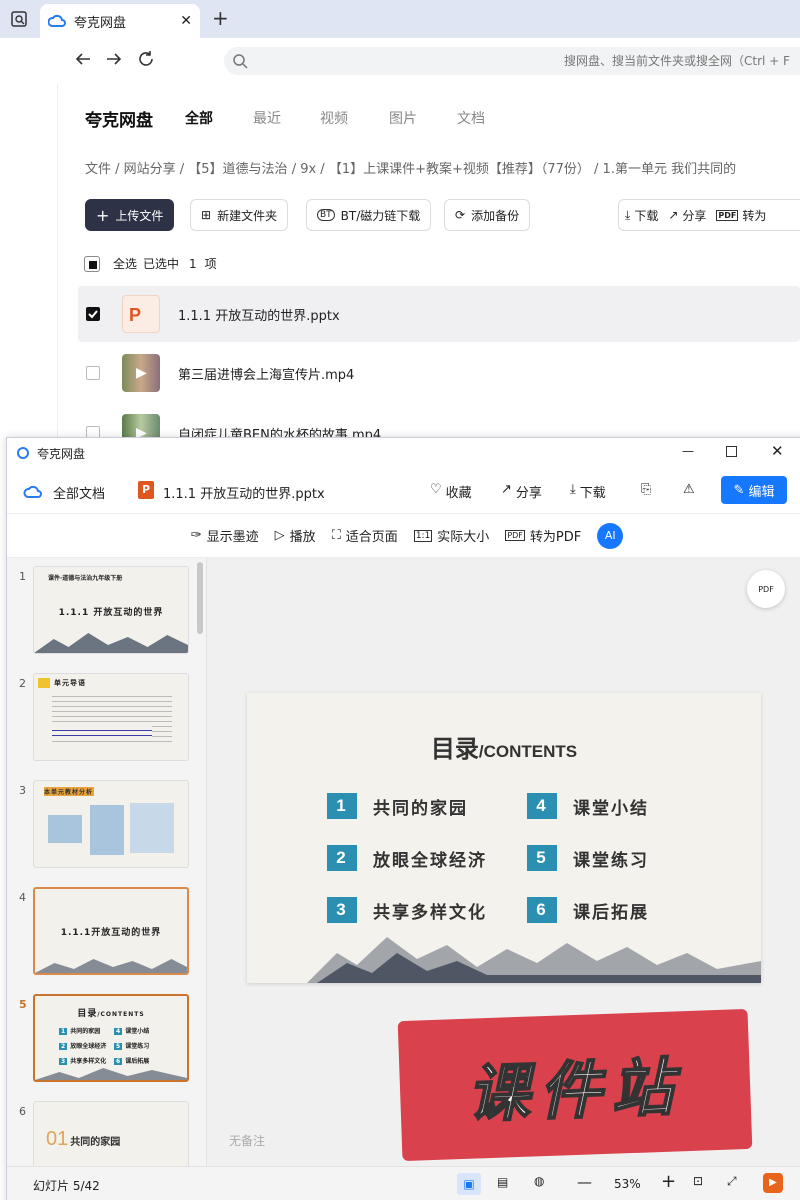  I want to click on zoom-level: 53%, so click(627, 1184).